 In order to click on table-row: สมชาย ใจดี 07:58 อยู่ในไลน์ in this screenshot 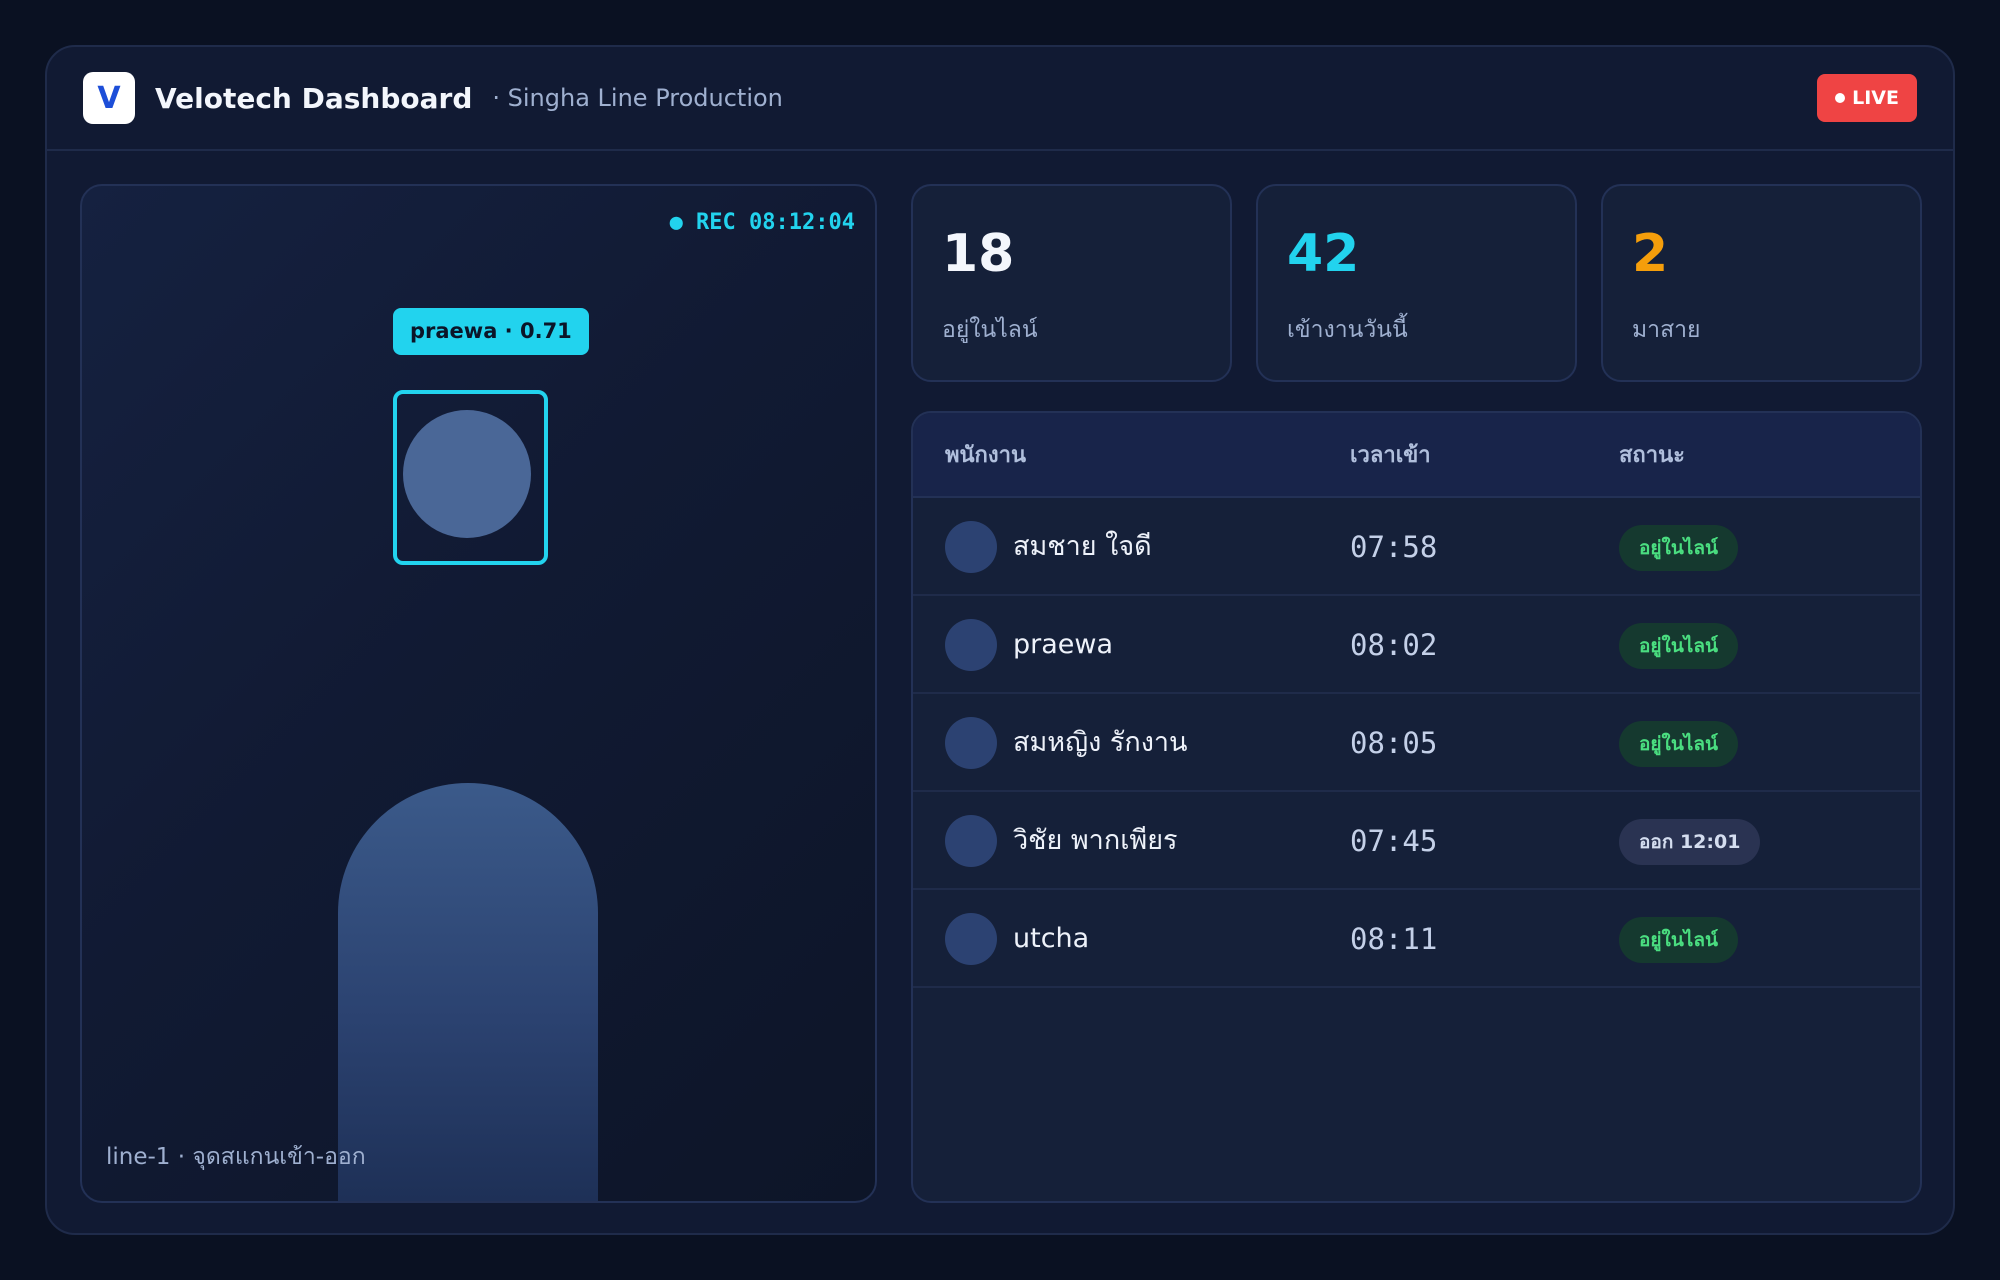, I will do `click(1416, 547)`.